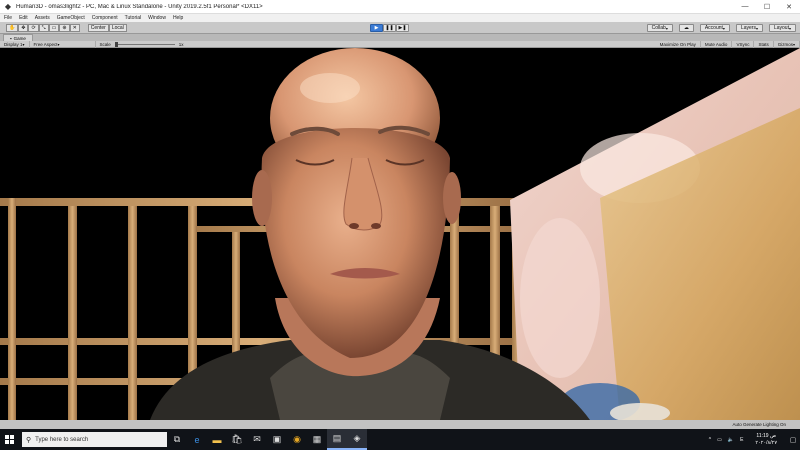  What do you see at coordinates (337, 439) in the screenshot?
I see `terminal-button: ▤` at bounding box center [337, 439].